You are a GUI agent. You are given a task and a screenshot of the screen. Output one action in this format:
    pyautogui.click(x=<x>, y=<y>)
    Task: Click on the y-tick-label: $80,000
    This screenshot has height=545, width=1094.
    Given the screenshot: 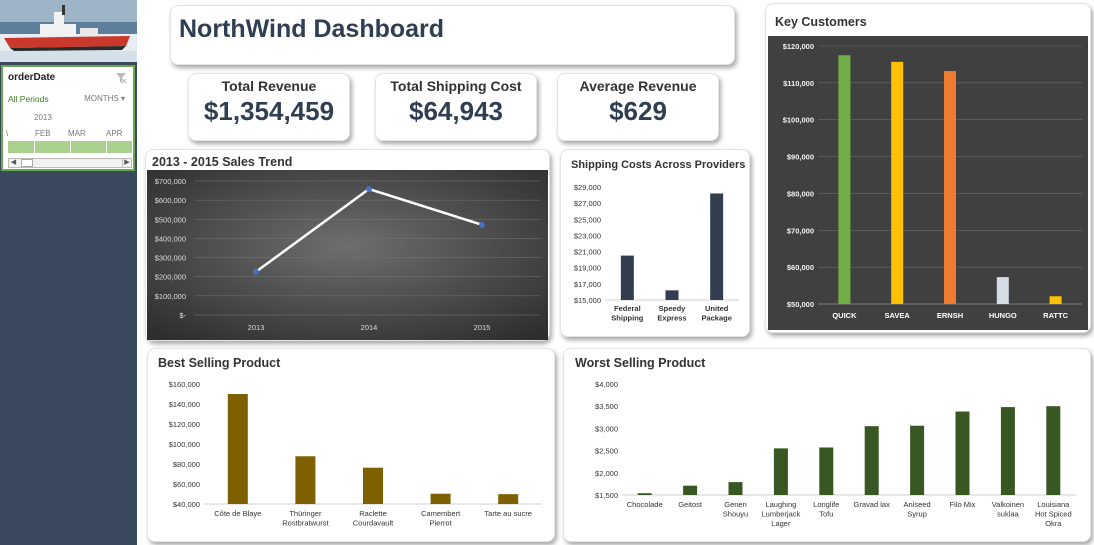 What is the action you would take?
    pyautogui.click(x=800, y=193)
    